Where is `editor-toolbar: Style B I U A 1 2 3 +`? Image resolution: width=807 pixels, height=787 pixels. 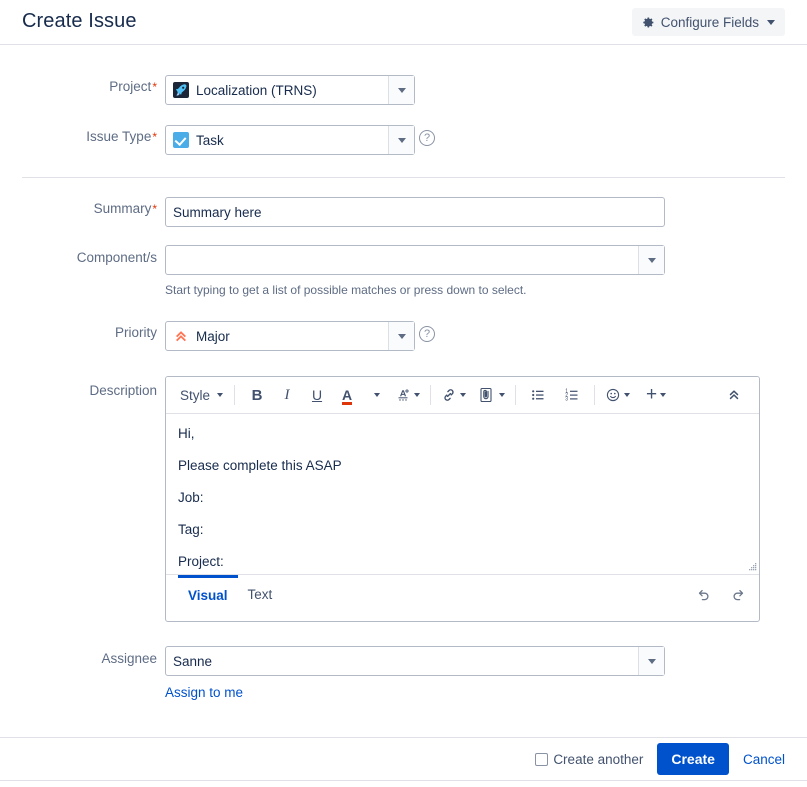 editor-toolbar: Style B I U A 1 2 3 + is located at coordinates (462, 395).